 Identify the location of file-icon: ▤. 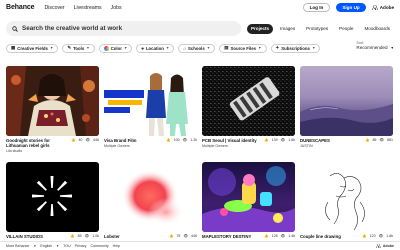
(226, 47).